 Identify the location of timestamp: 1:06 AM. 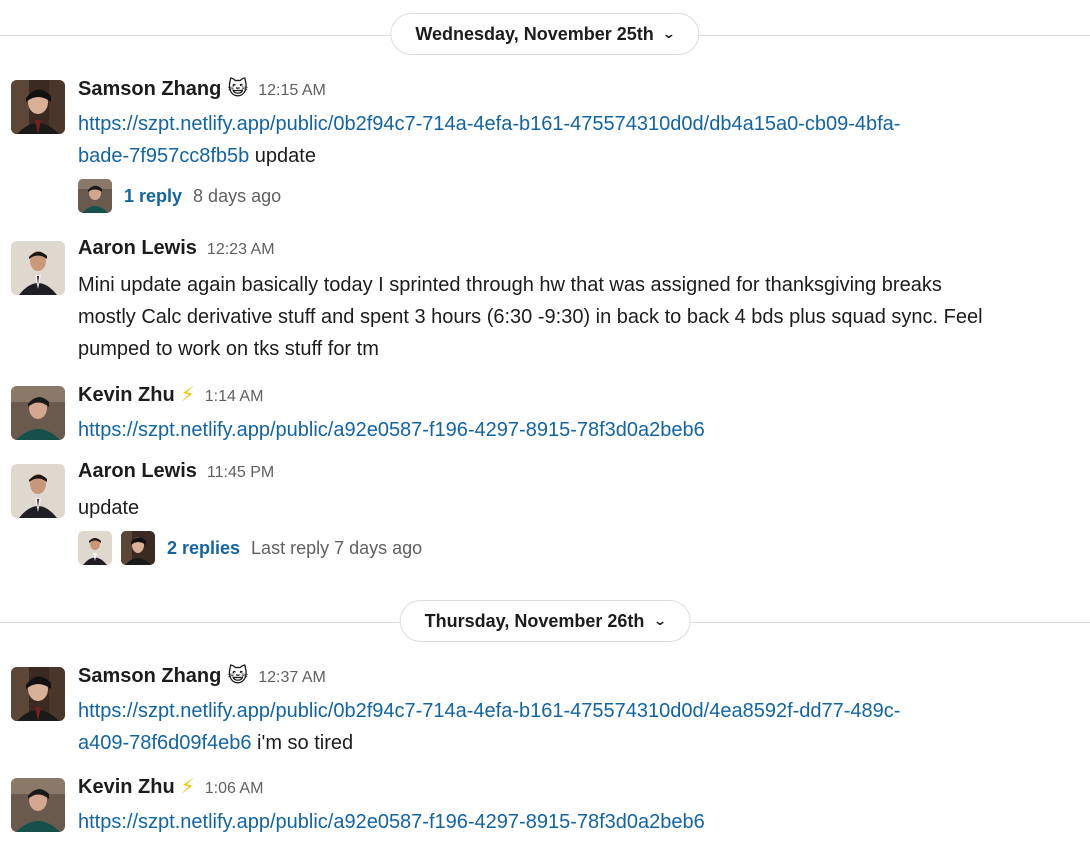
(234, 789).